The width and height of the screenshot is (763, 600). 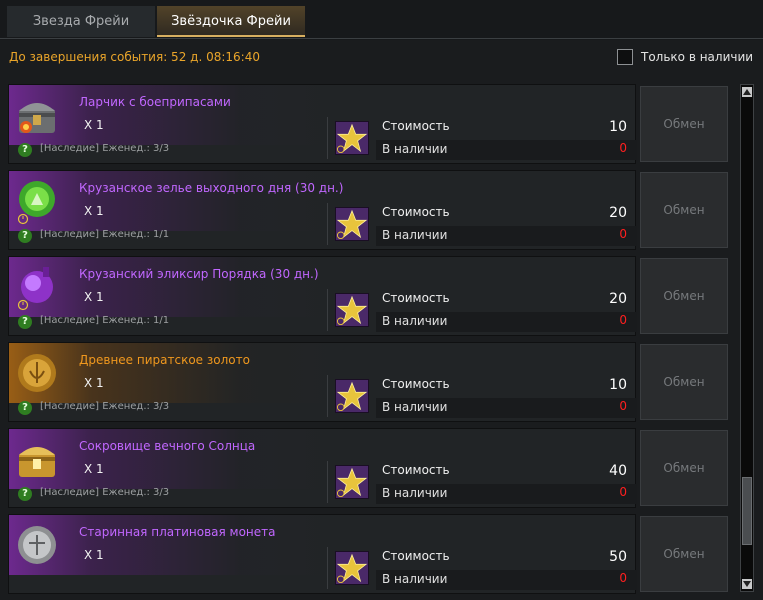 What do you see at coordinates (37, 118) in the screenshot?
I see `treasure-chest-icon` at bounding box center [37, 118].